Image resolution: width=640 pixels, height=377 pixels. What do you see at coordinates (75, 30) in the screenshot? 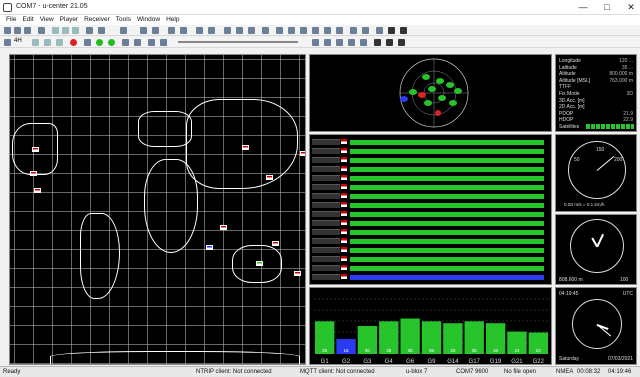
I see `paste-icon` at bounding box center [75, 30].